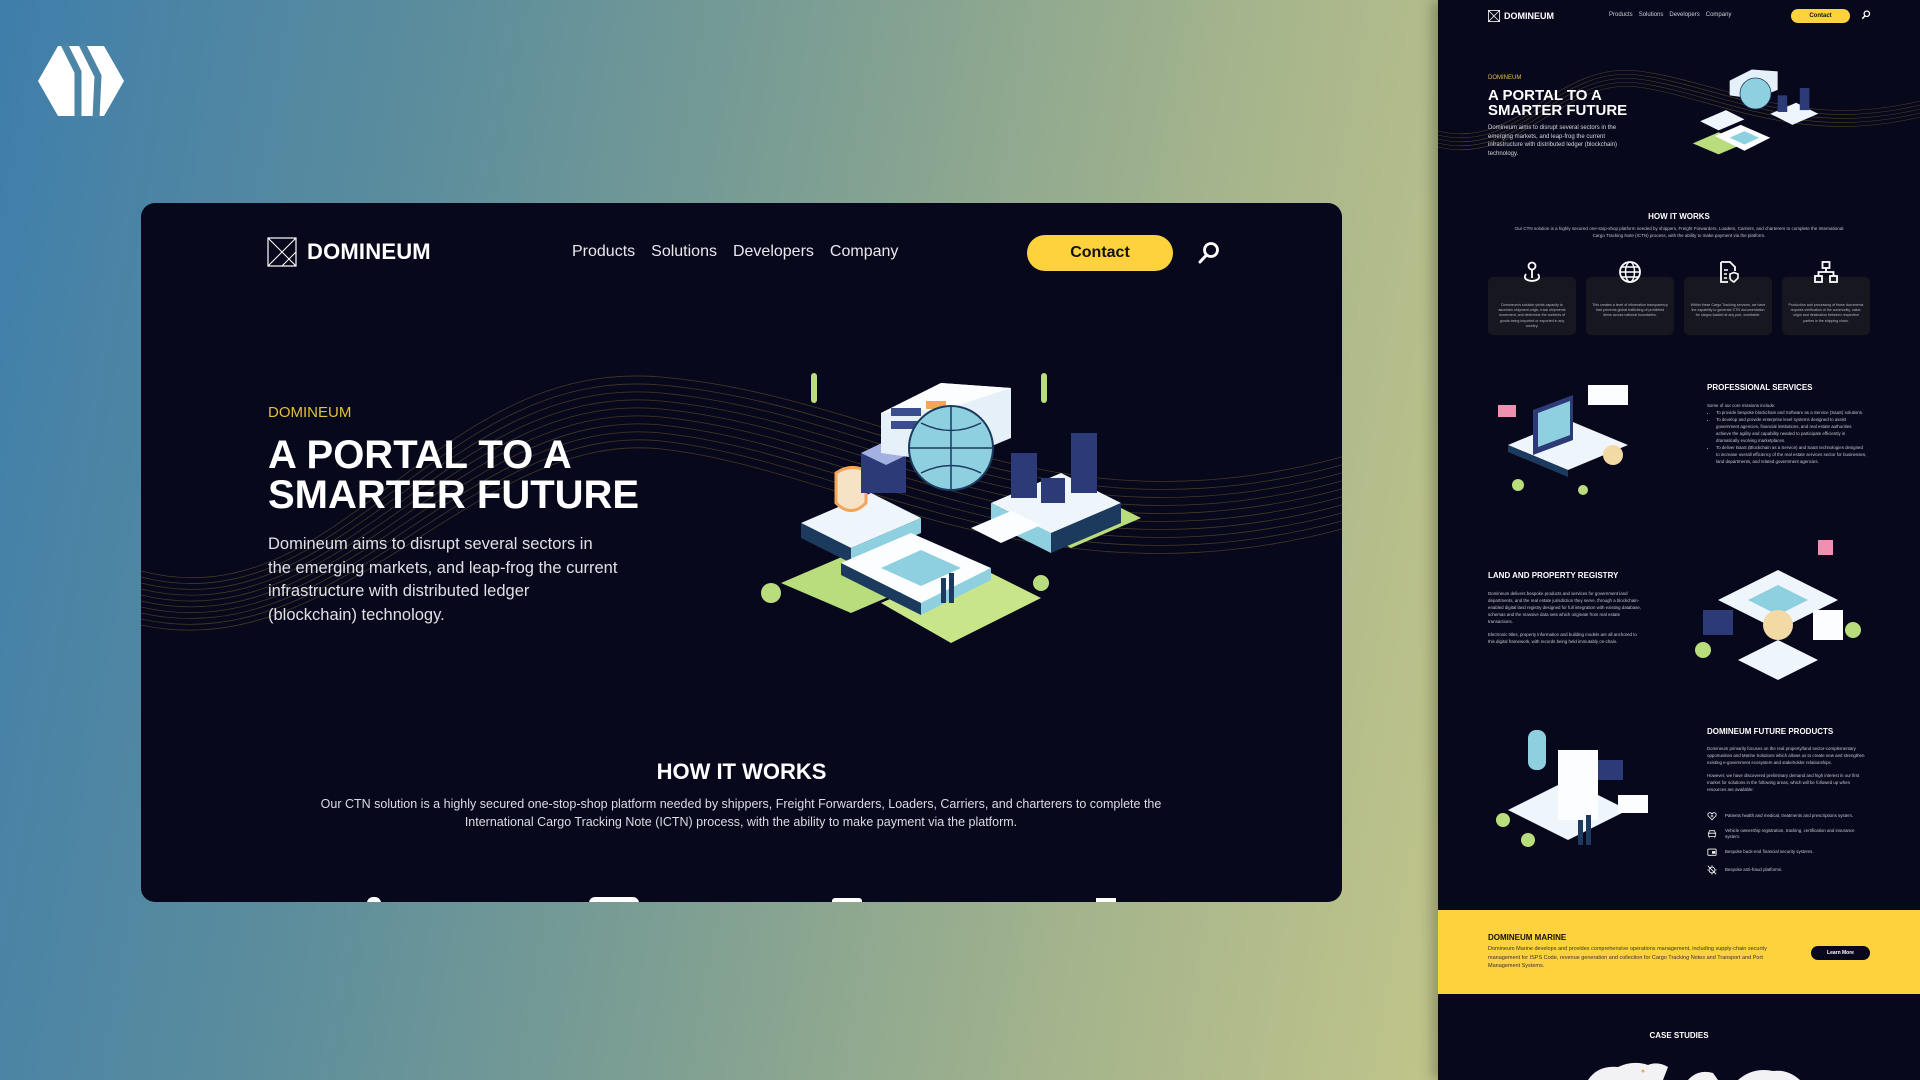 The image size is (1920, 1080). What do you see at coordinates (1684, 15) in the screenshot?
I see `preview-nav-developers: Developers` at bounding box center [1684, 15].